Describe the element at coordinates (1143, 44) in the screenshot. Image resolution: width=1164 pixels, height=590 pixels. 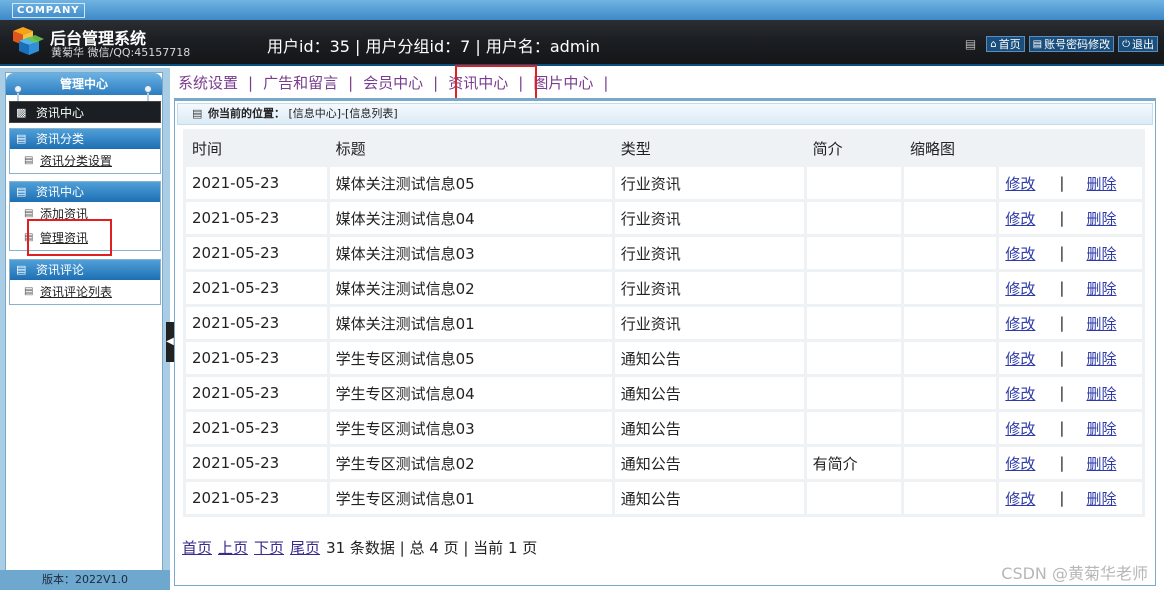
I see `logout-link-label: 退出` at that location.